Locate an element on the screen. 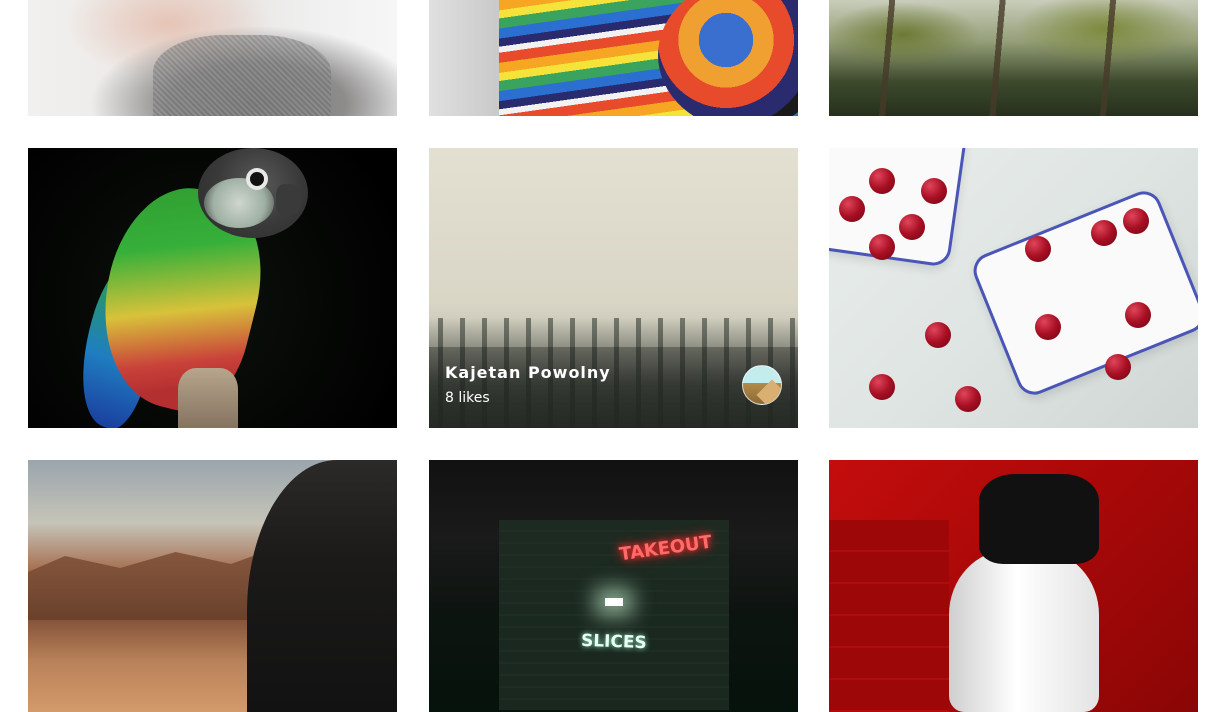  author-name: Kajetan Powolny is located at coordinates (613, 372).